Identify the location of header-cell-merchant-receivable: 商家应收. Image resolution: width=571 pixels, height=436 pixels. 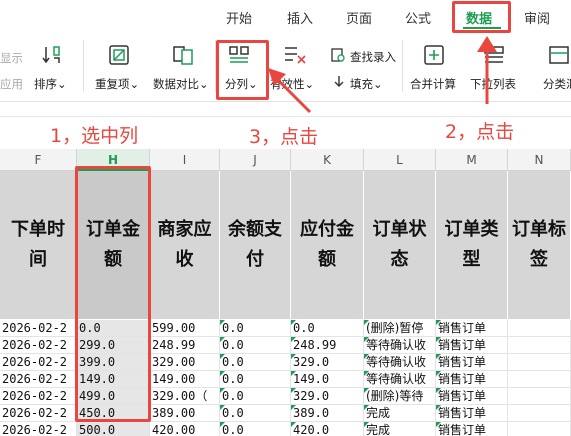
(185, 245).